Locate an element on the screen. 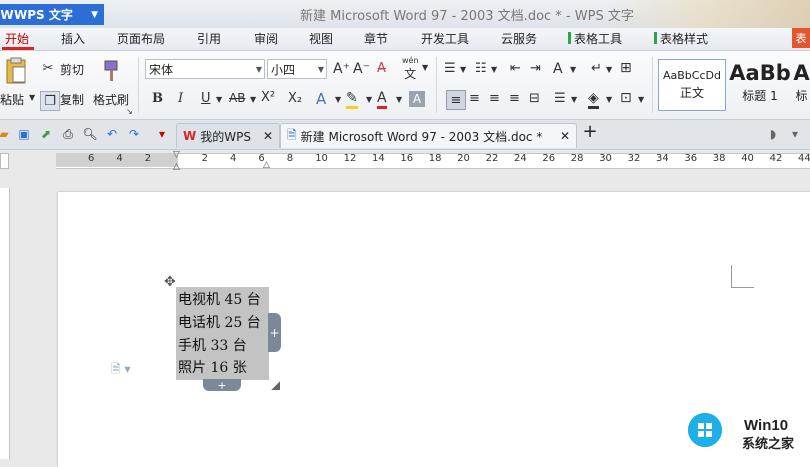 The height and width of the screenshot is (467, 810). italic-icon: I is located at coordinates (180, 98).